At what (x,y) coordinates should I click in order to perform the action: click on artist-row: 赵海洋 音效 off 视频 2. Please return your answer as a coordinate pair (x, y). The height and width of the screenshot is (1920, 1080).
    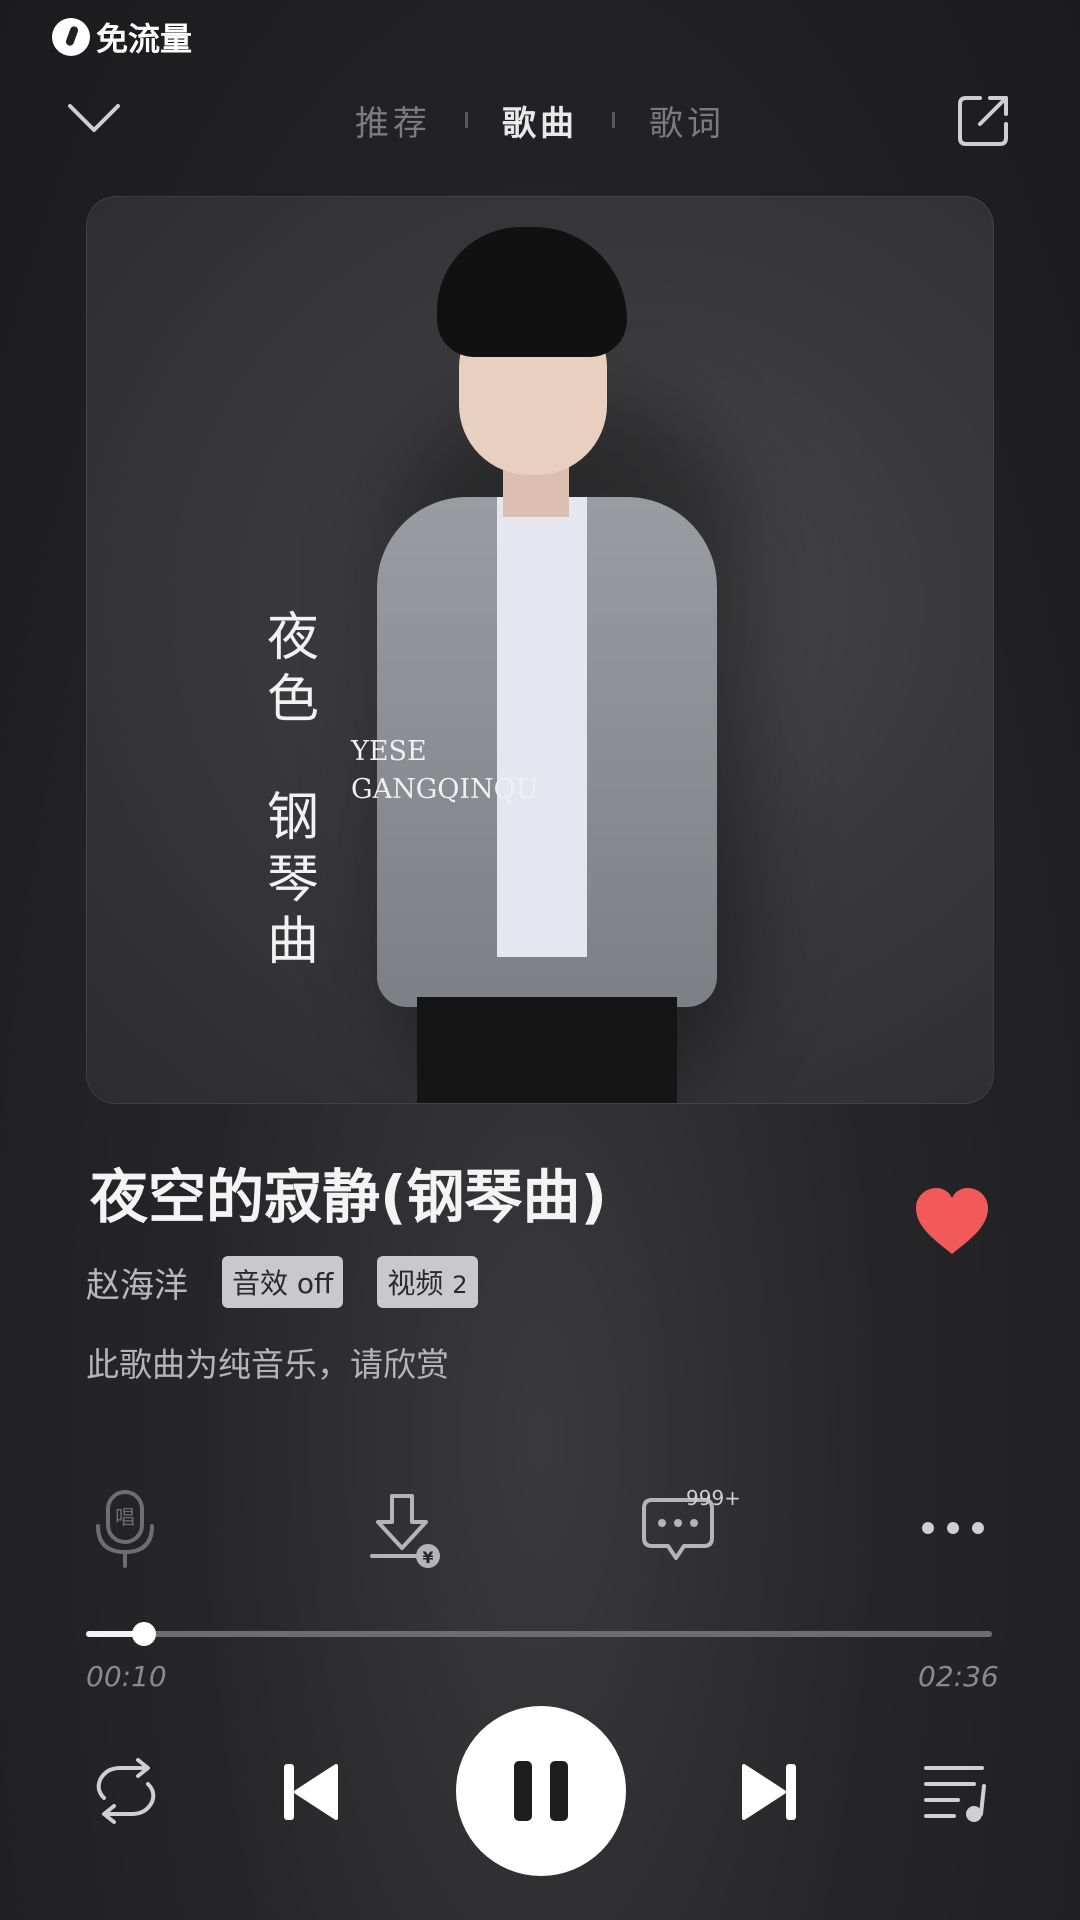
    Looking at the image, I should click on (282, 1282).